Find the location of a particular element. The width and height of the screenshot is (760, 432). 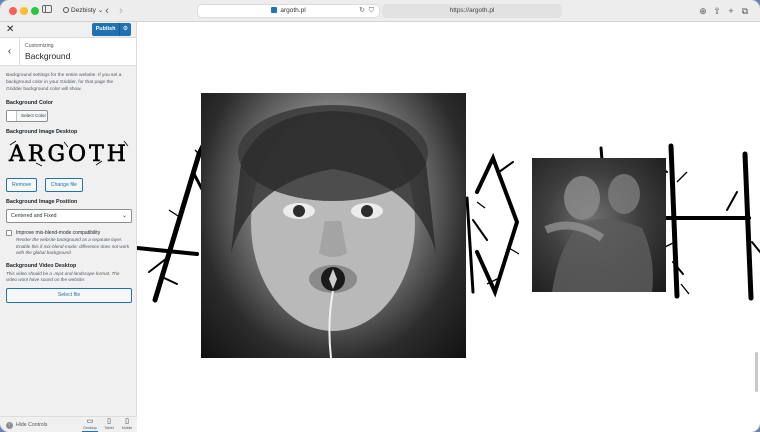

device-label: Desktop is located at coordinates (90, 428).